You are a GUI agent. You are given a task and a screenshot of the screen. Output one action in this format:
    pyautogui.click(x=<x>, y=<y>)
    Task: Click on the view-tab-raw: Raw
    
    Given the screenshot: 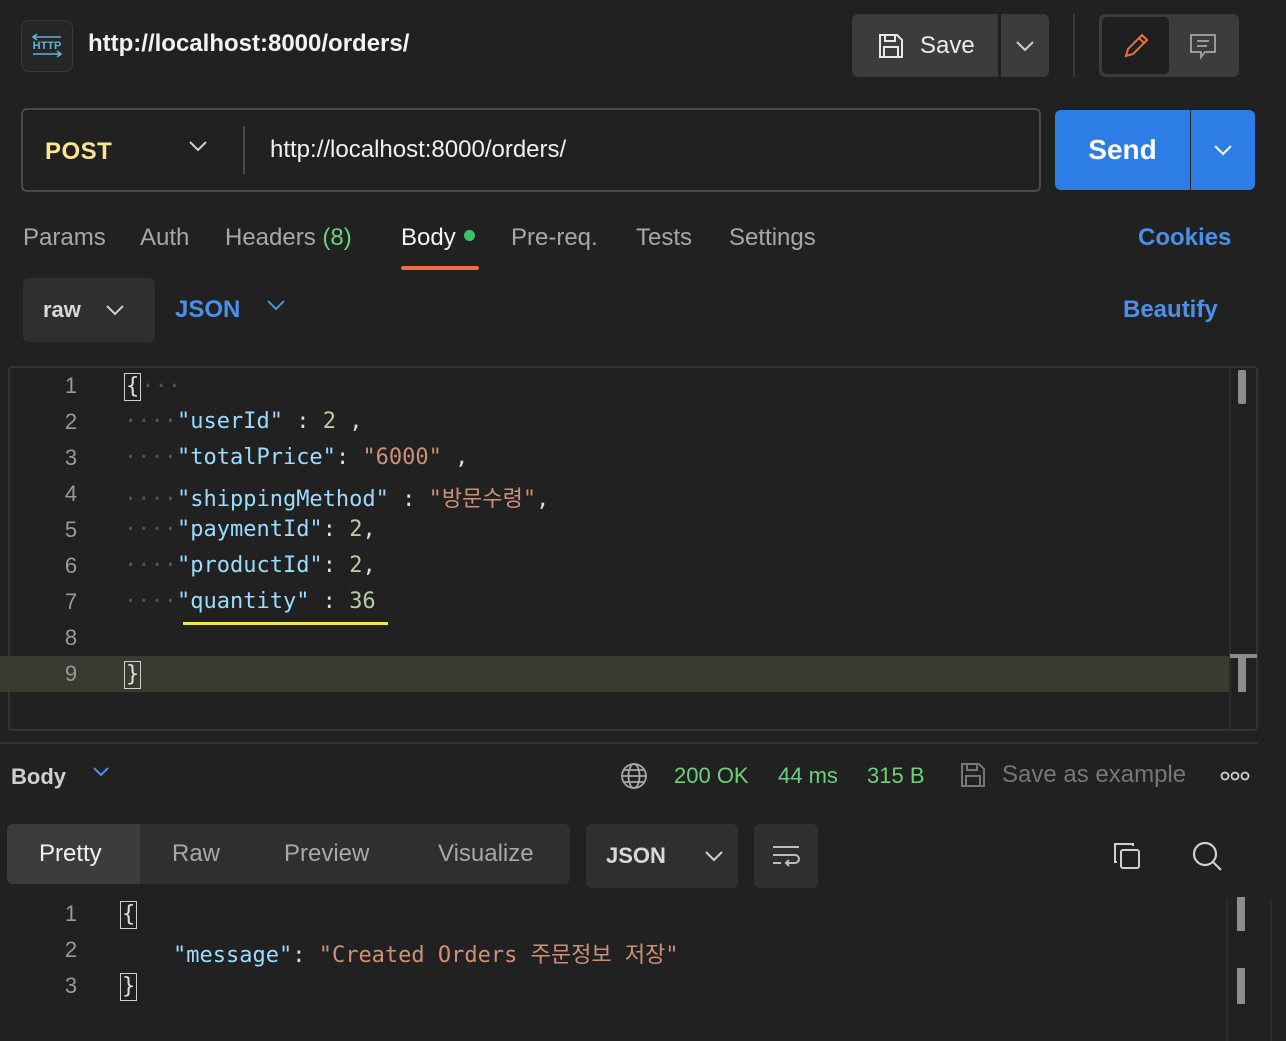 What is the action you would take?
    pyautogui.click(x=196, y=854)
    